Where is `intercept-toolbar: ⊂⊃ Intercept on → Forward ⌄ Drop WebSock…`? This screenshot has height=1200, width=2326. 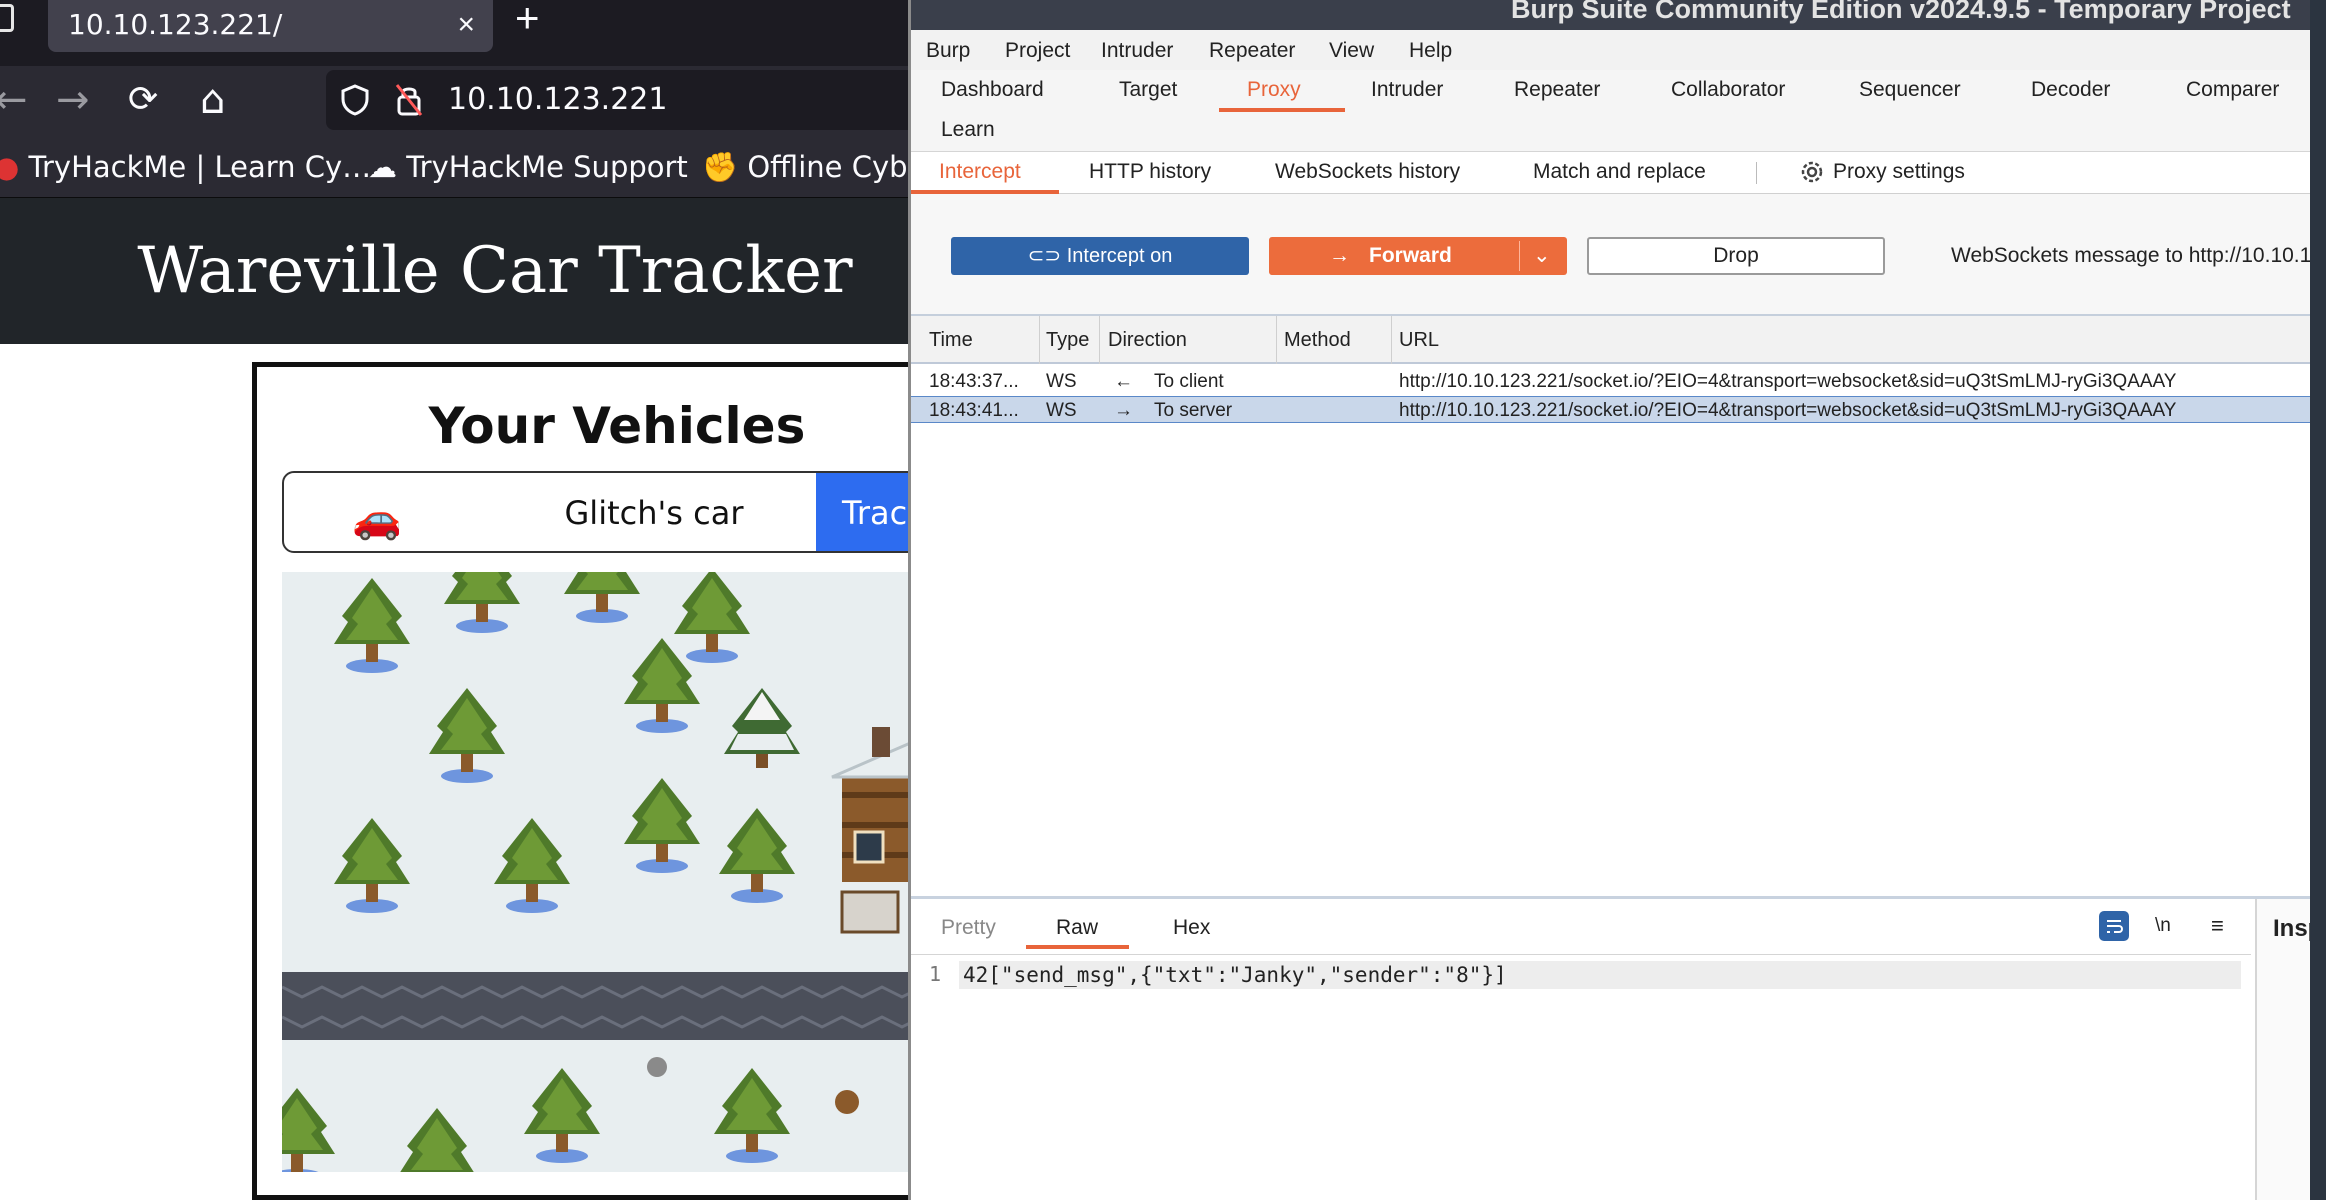 intercept-toolbar: ⊂⊃ Intercept on → Forward ⌄ Drop WebSock… is located at coordinates (1618, 254).